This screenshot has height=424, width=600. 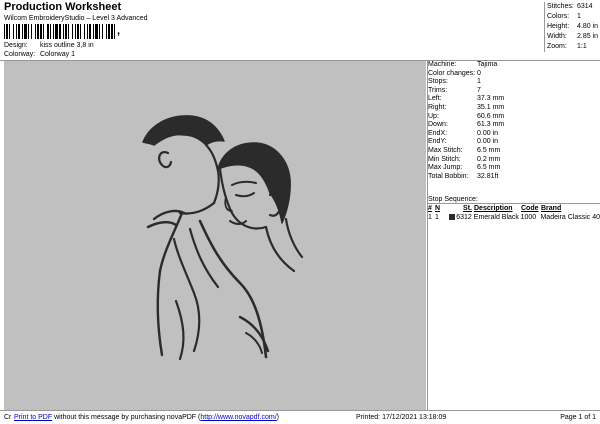 What do you see at coordinates (438, 82) in the screenshot?
I see `info-label: Stops:` at bounding box center [438, 82].